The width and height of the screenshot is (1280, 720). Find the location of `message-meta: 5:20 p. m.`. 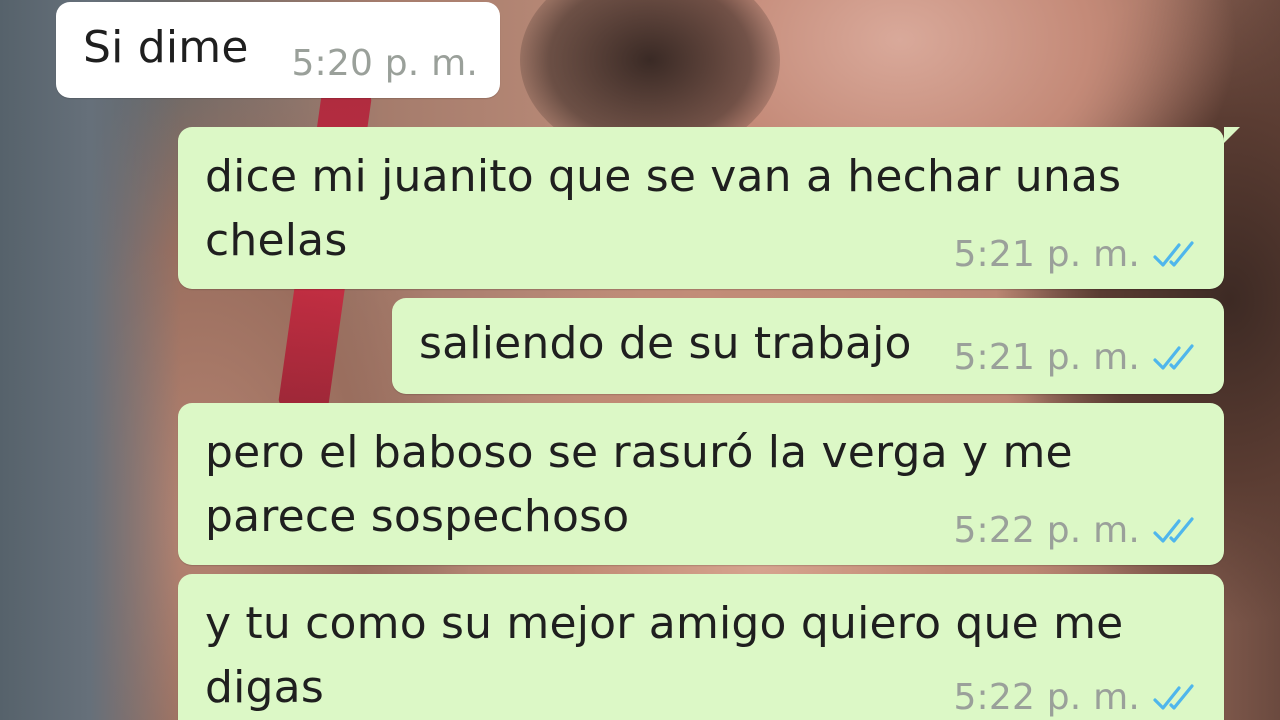

message-meta: 5:20 p. m. is located at coordinates (384, 64).